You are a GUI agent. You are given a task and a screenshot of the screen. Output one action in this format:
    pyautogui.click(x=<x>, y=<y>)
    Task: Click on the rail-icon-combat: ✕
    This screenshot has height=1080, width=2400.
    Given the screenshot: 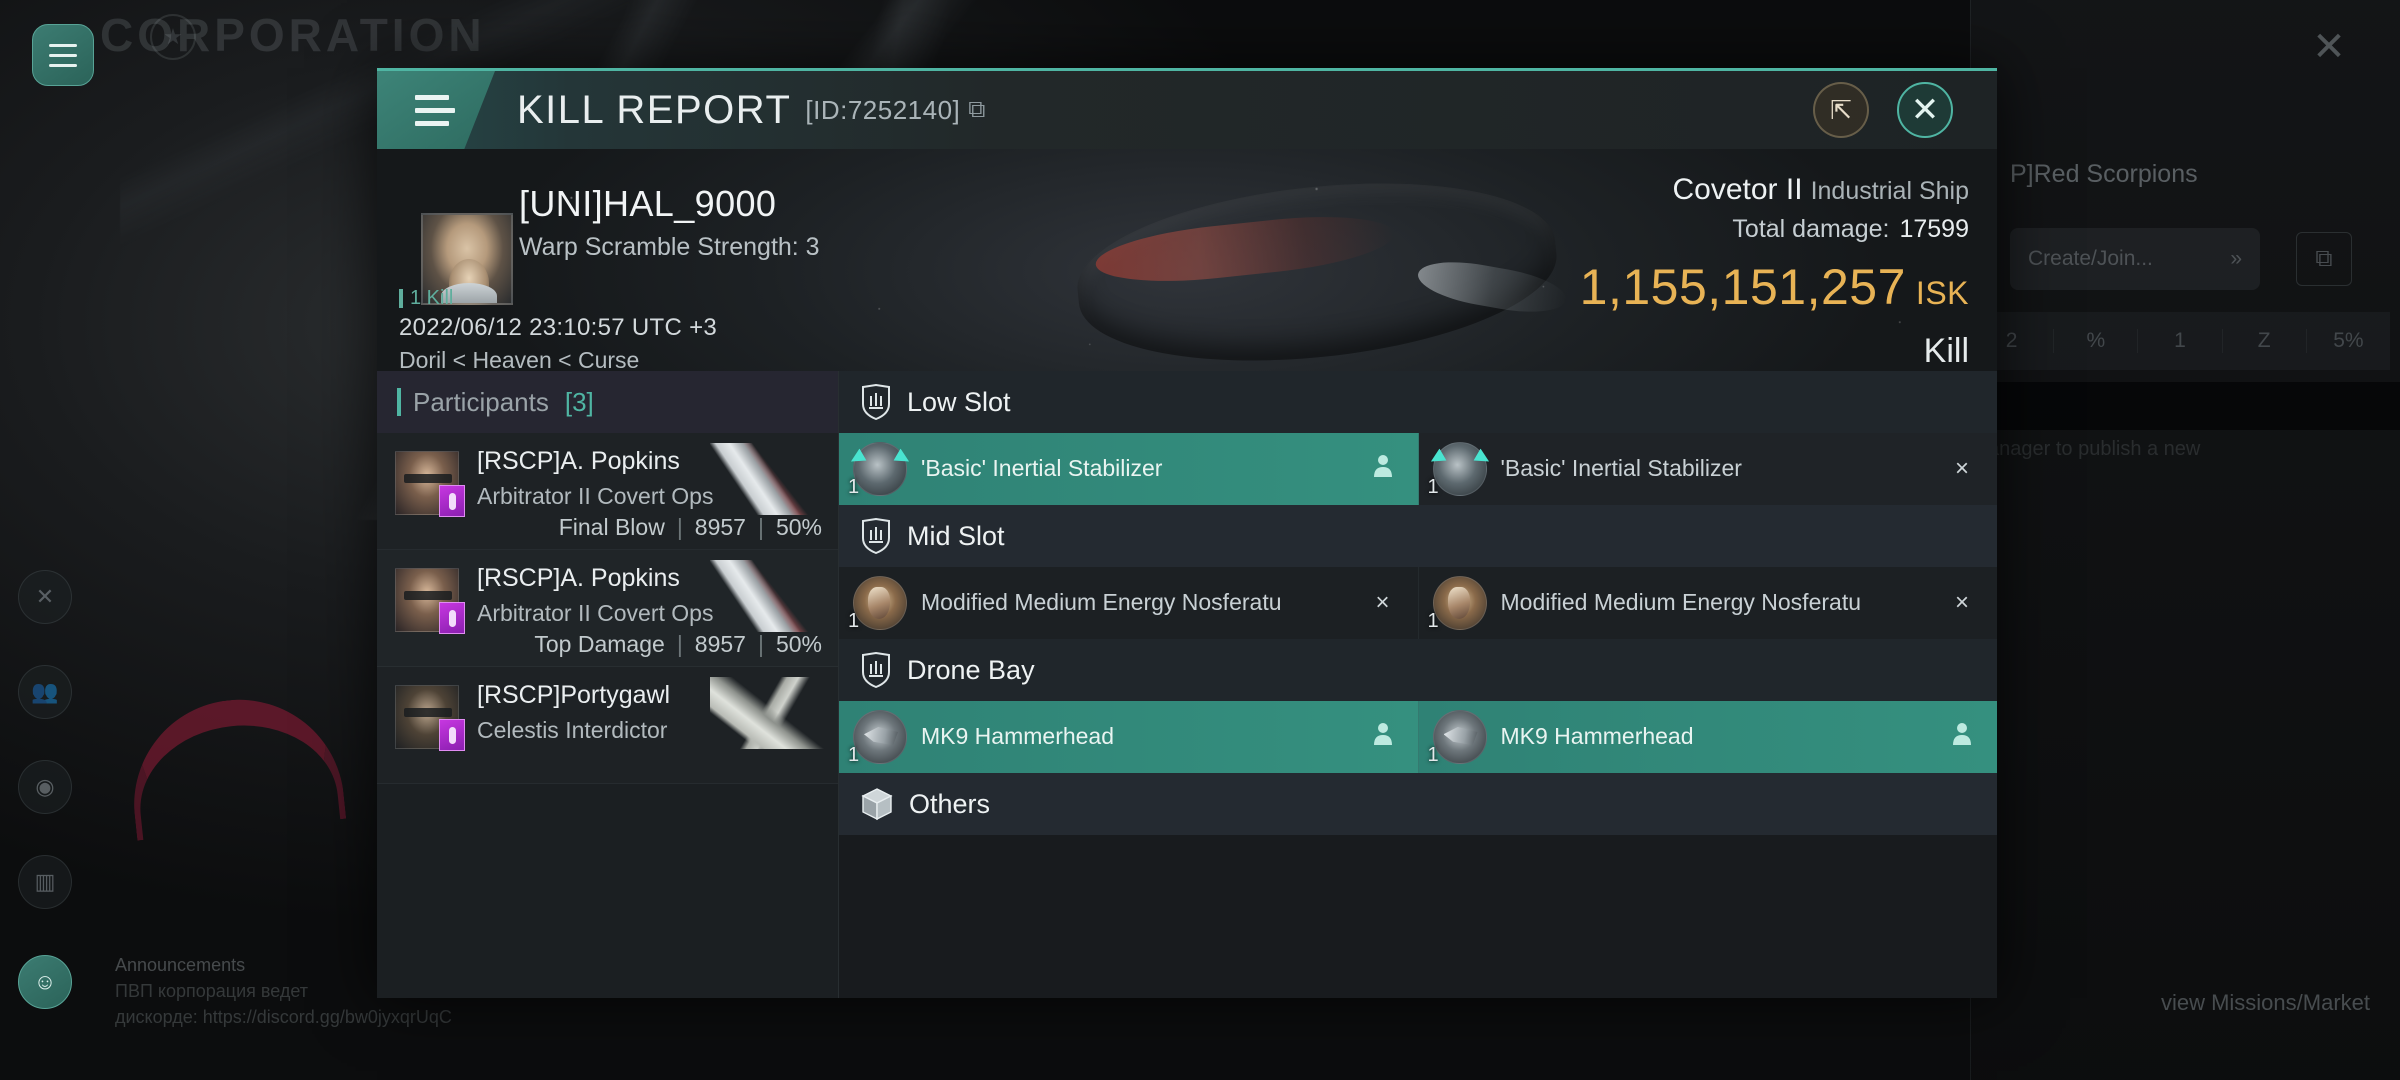 What is the action you would take?
    pyautogui.click(x=45, y=597)
    